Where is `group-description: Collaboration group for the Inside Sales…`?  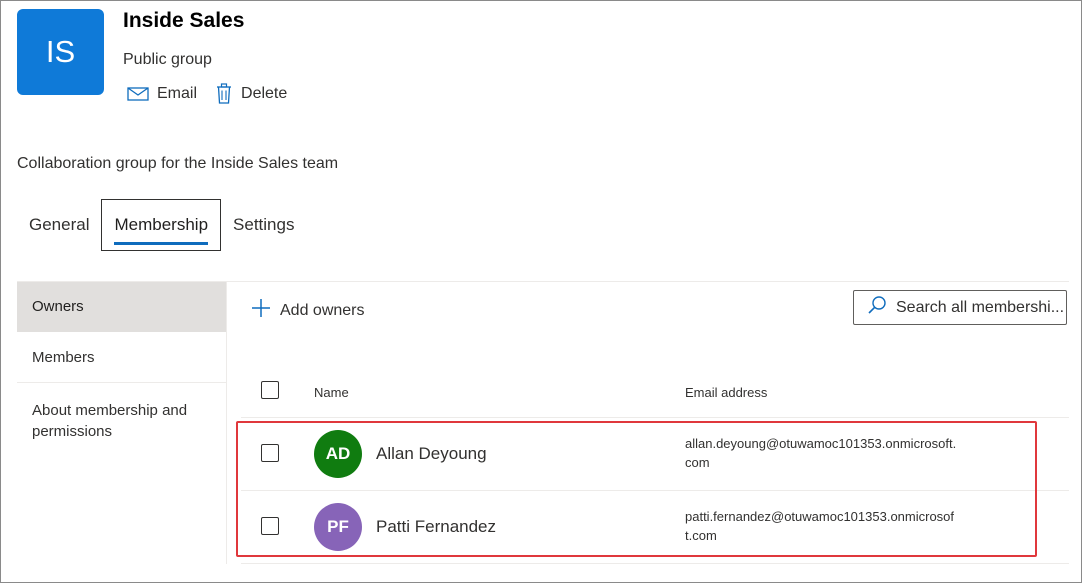 group-description: Collaboration group for the Inside Sales… is located at coordinates (178, 163).